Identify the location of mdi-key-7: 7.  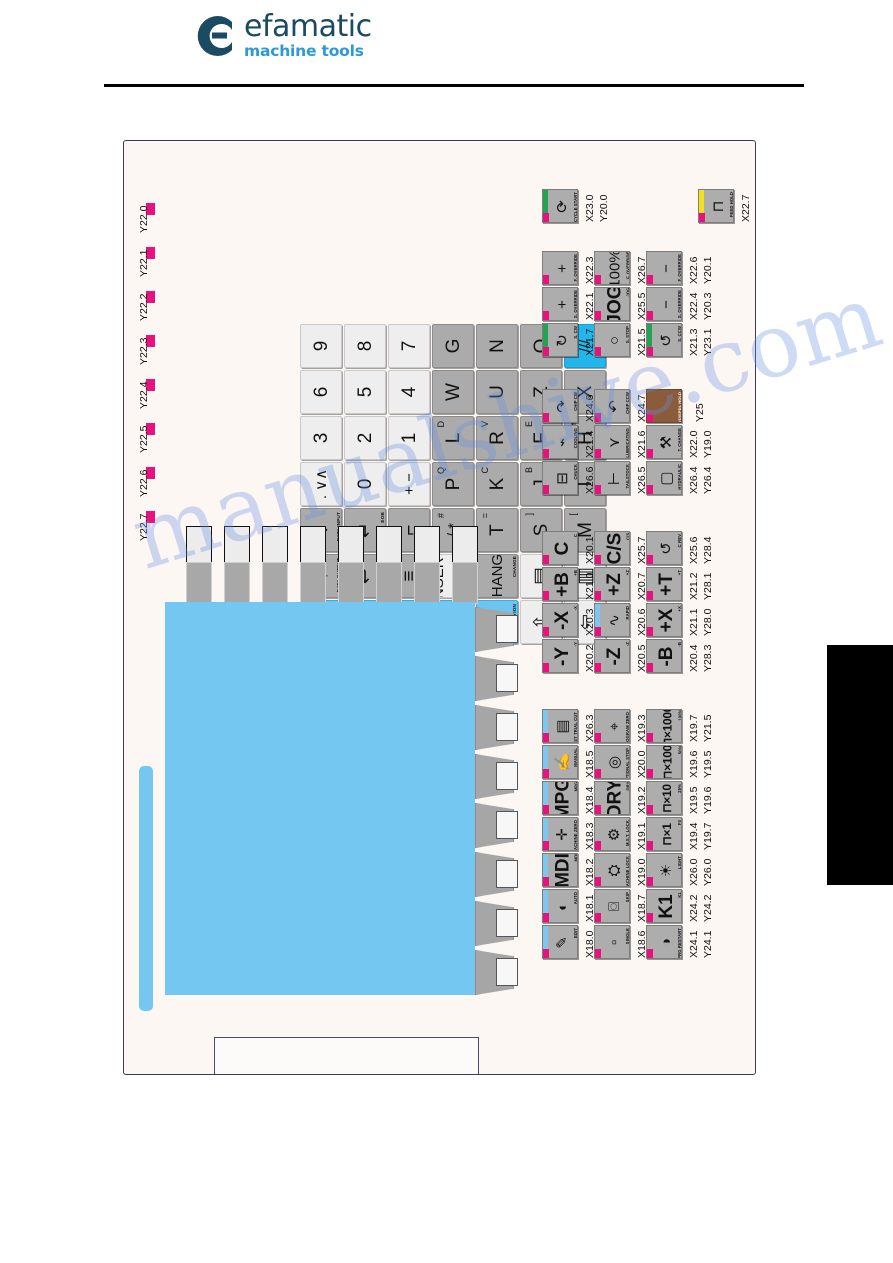
(409, 346).